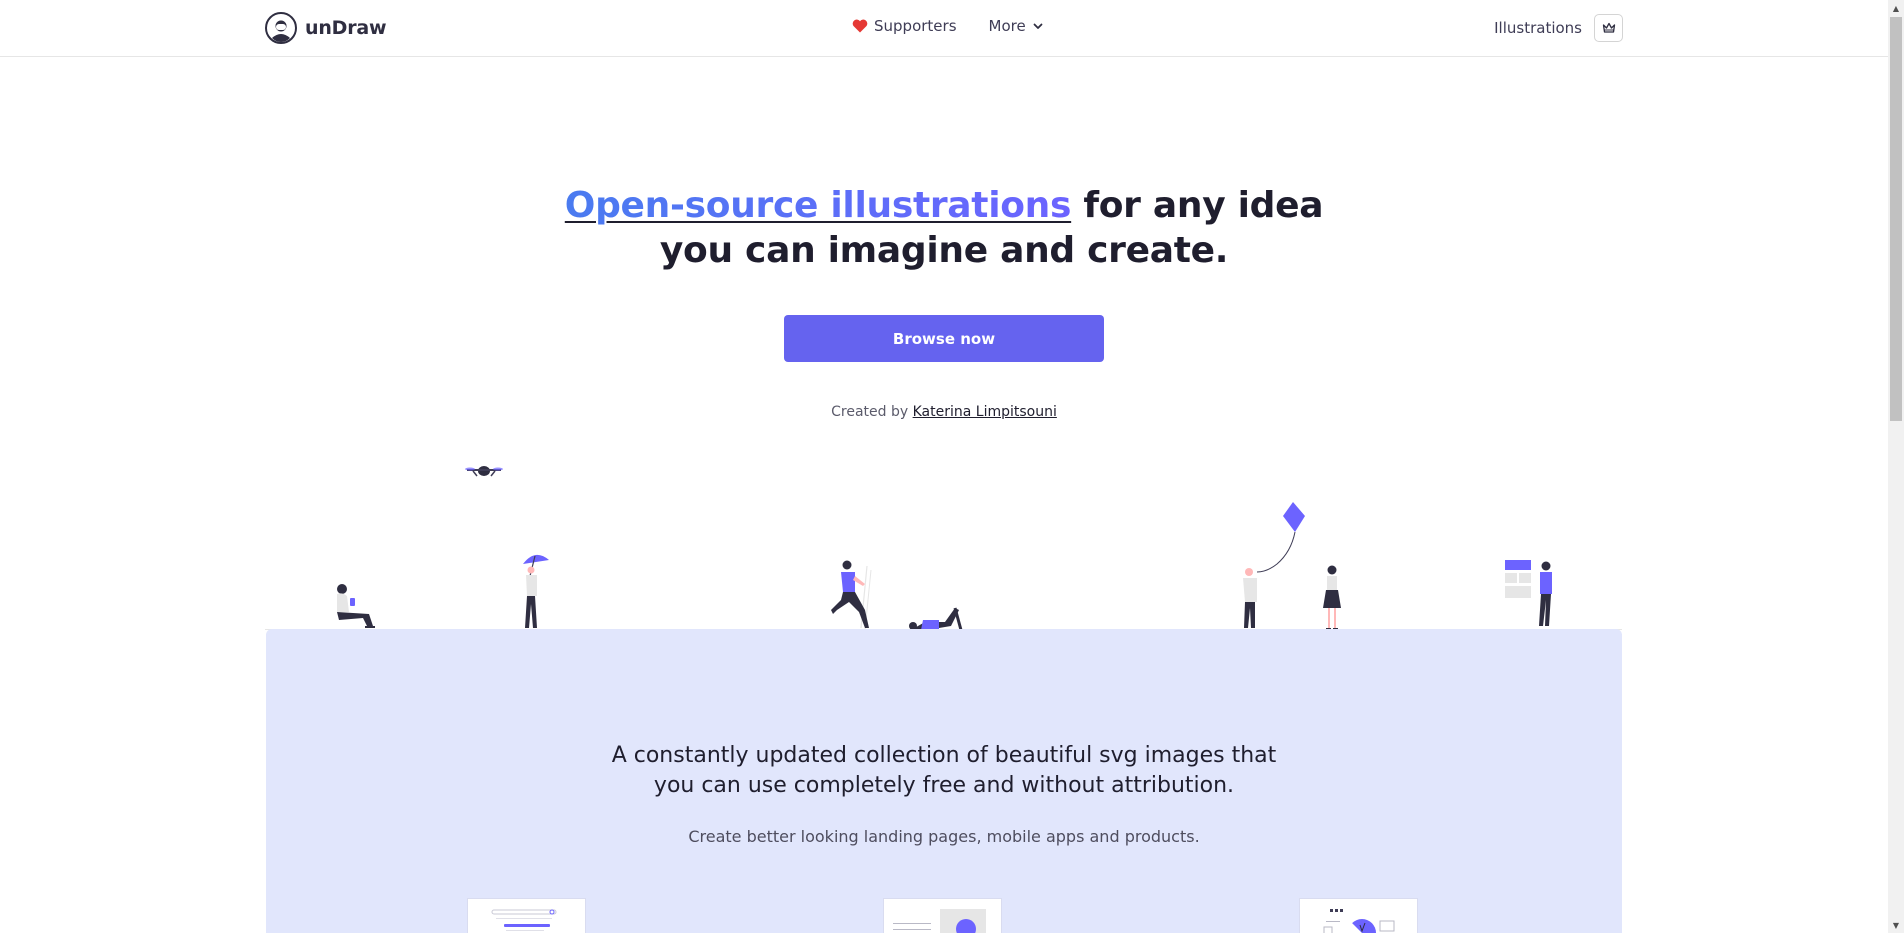  I want to click on undraw-logo-icon, so click(281, 28).